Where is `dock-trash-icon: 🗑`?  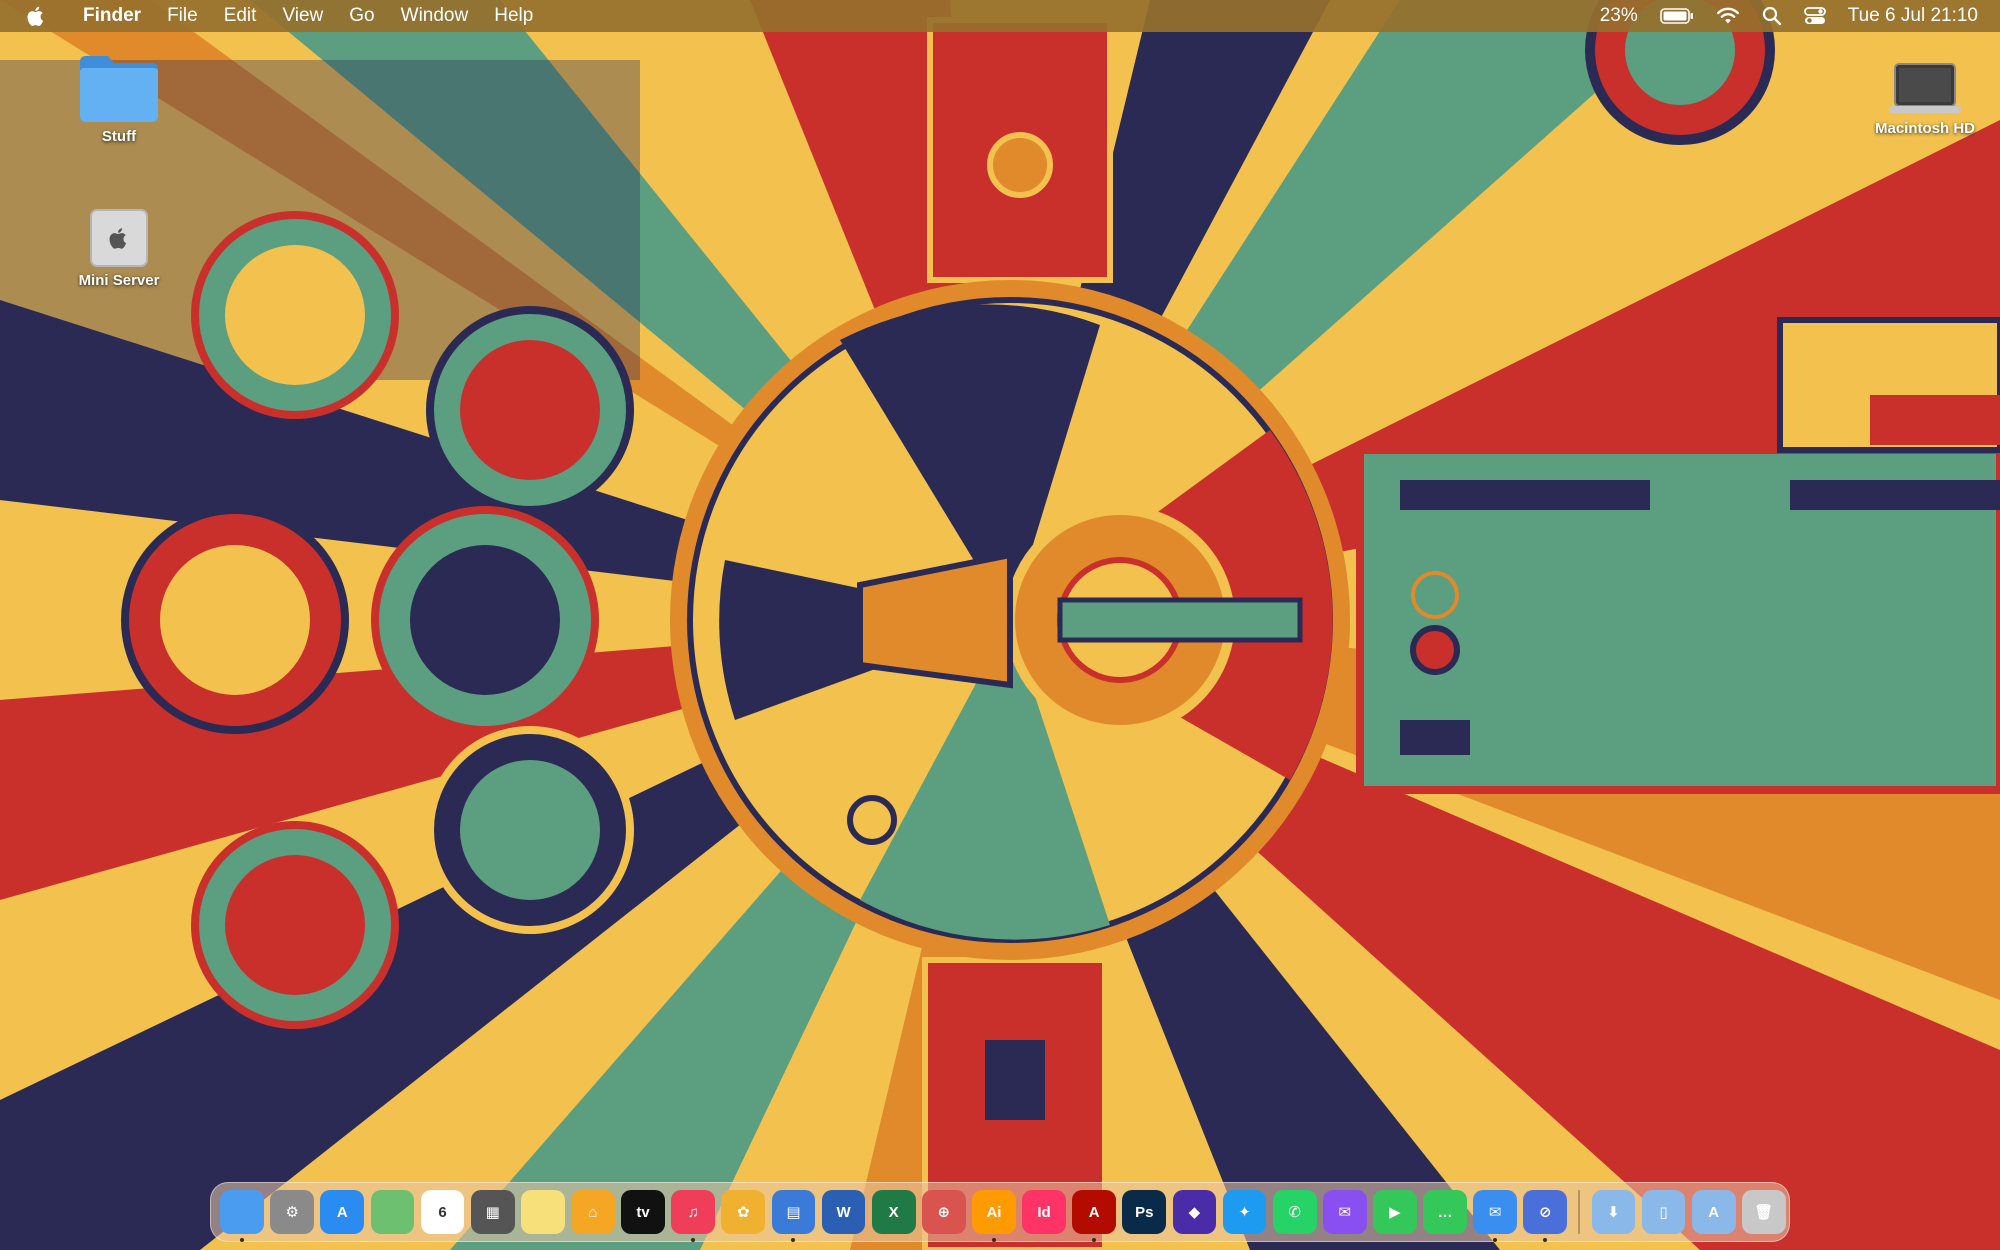 dock-trash-icon: 🗑 is located at coordinates (1763, 1212).